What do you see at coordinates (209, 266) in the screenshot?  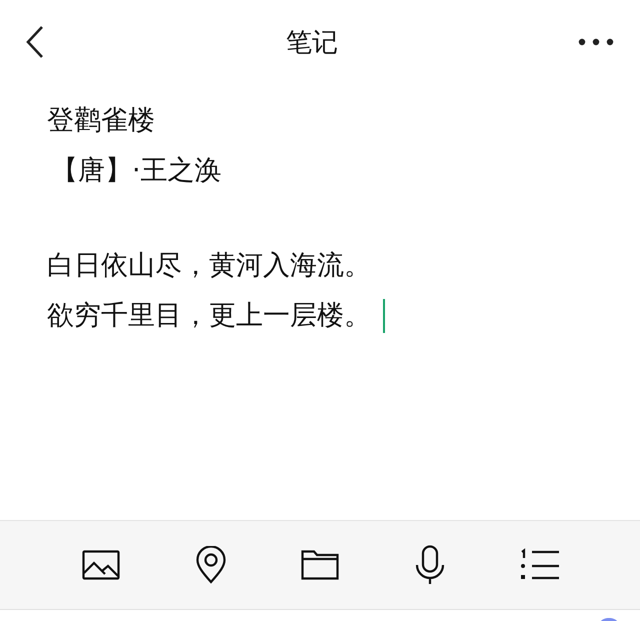 I see `verse-line: 白日依山尽，黄河入海流。` at bounding box center [209, 266].